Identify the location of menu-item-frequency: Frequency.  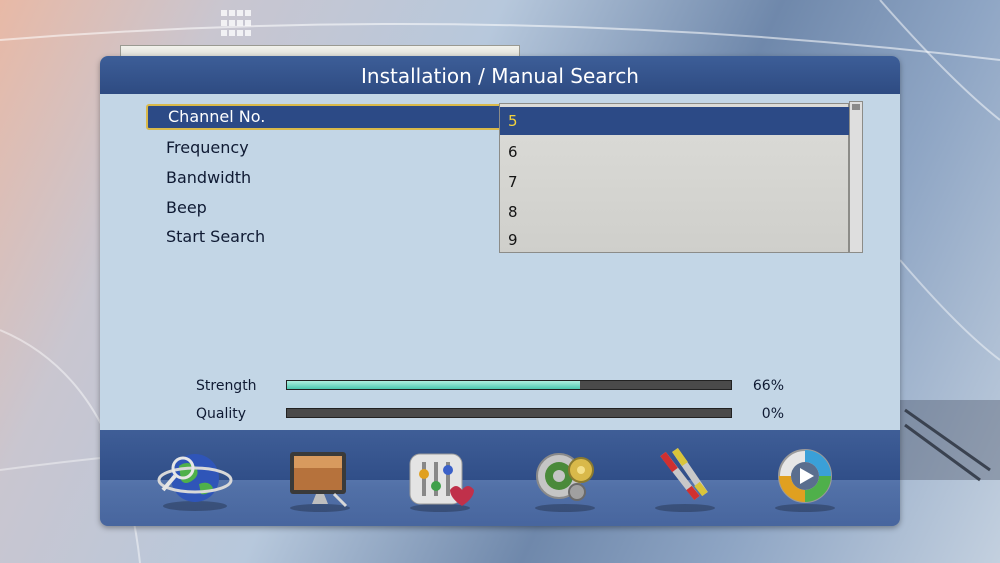
(347, 148).